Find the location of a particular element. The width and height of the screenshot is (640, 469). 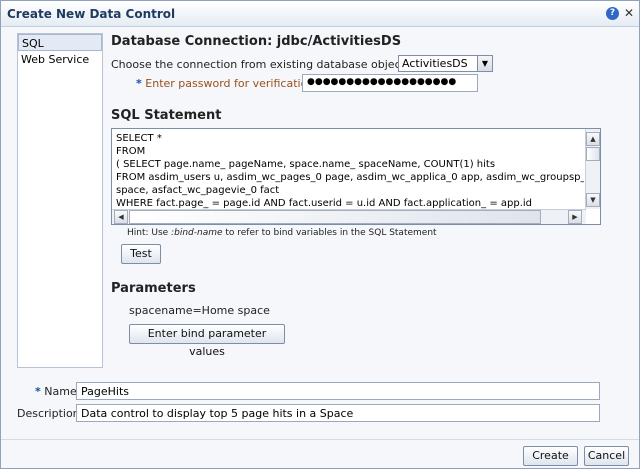

dropdown-arrow-icon: ▼ is located at coordinates (484, 63).